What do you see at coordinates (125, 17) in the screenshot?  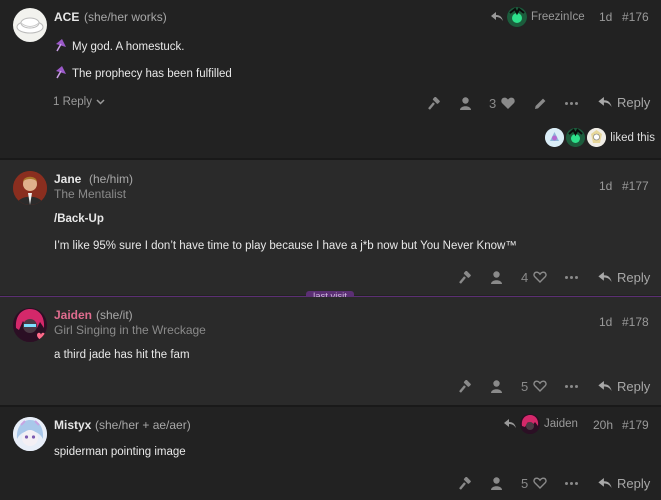 I see `pronouns: (she/her works)` at bounding box center [125, 17].